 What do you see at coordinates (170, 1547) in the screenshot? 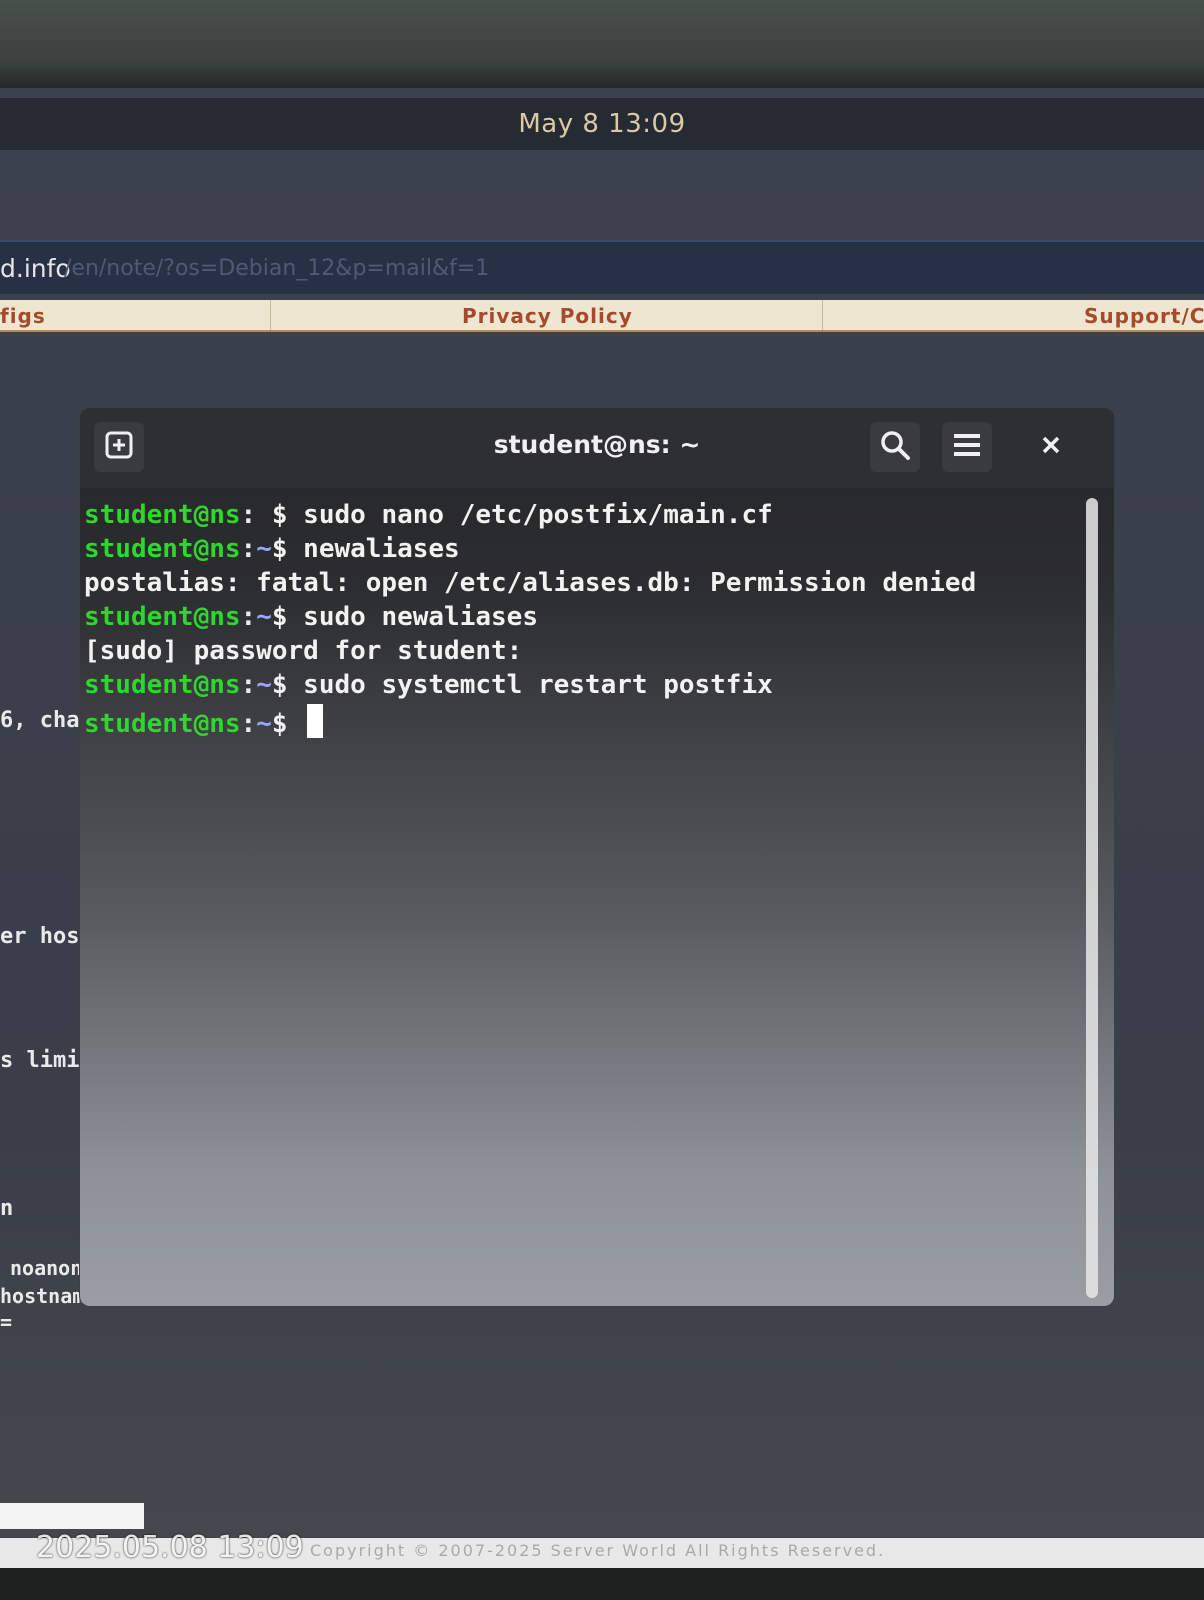
I see `photo-timestamp: 2025.05.08 13:09` at bounding box center [170, 1547].